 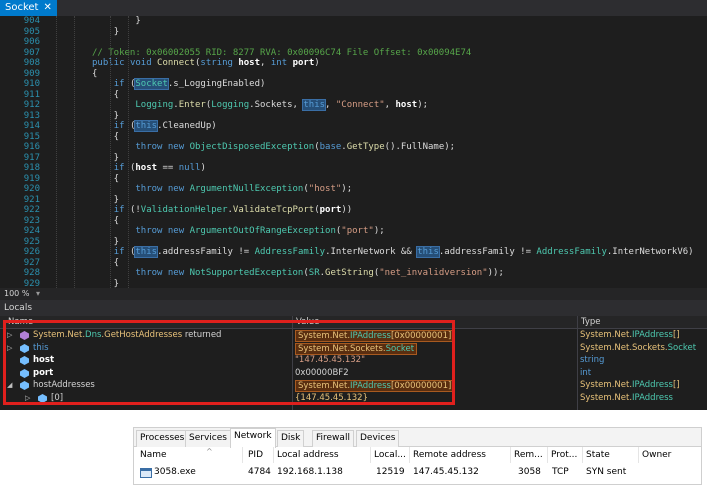 I want to click on code-line: 906, so click(x=353, y=42).